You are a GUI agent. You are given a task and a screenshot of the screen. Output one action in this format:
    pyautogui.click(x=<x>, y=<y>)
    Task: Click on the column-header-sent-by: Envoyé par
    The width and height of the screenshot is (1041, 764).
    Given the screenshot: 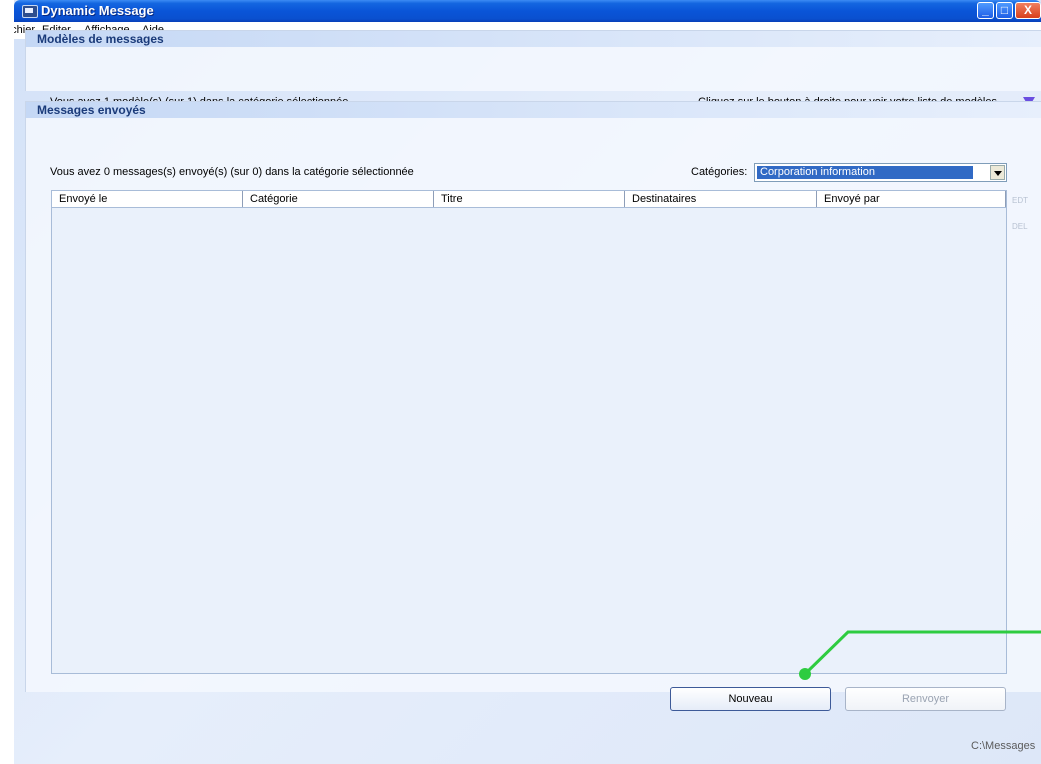 What is the action you would take?
    pyautogui.click(x=911, y=199)
    